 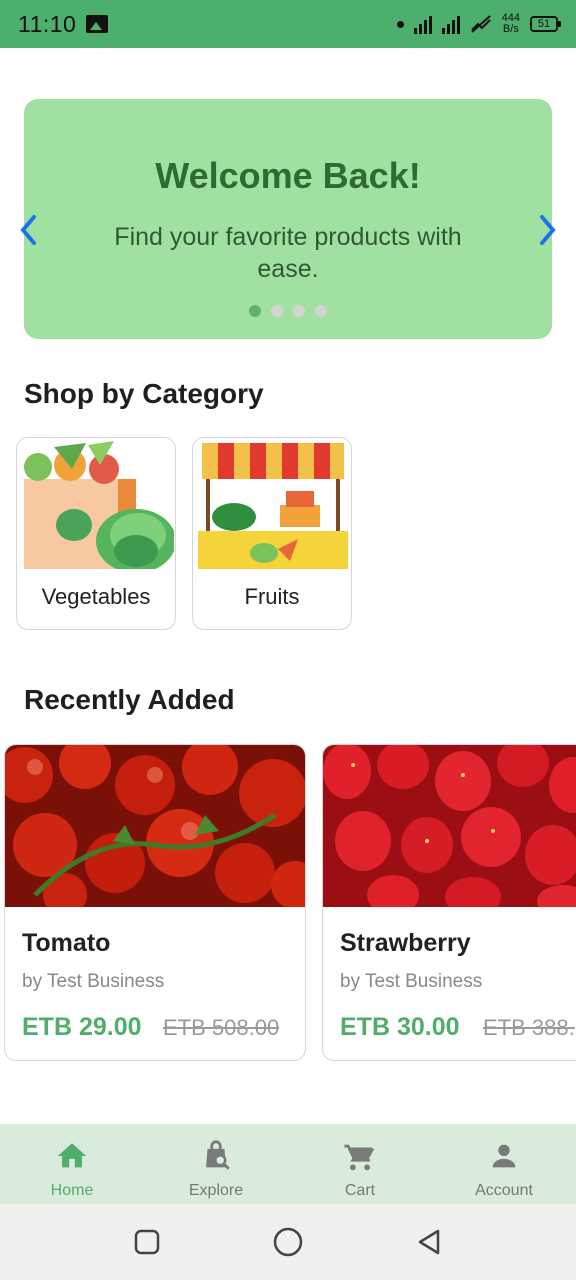 What do you see at coordinates (288, 311) in the screenshot?
I see `carousel-dots` at bounding box center [288, 311].